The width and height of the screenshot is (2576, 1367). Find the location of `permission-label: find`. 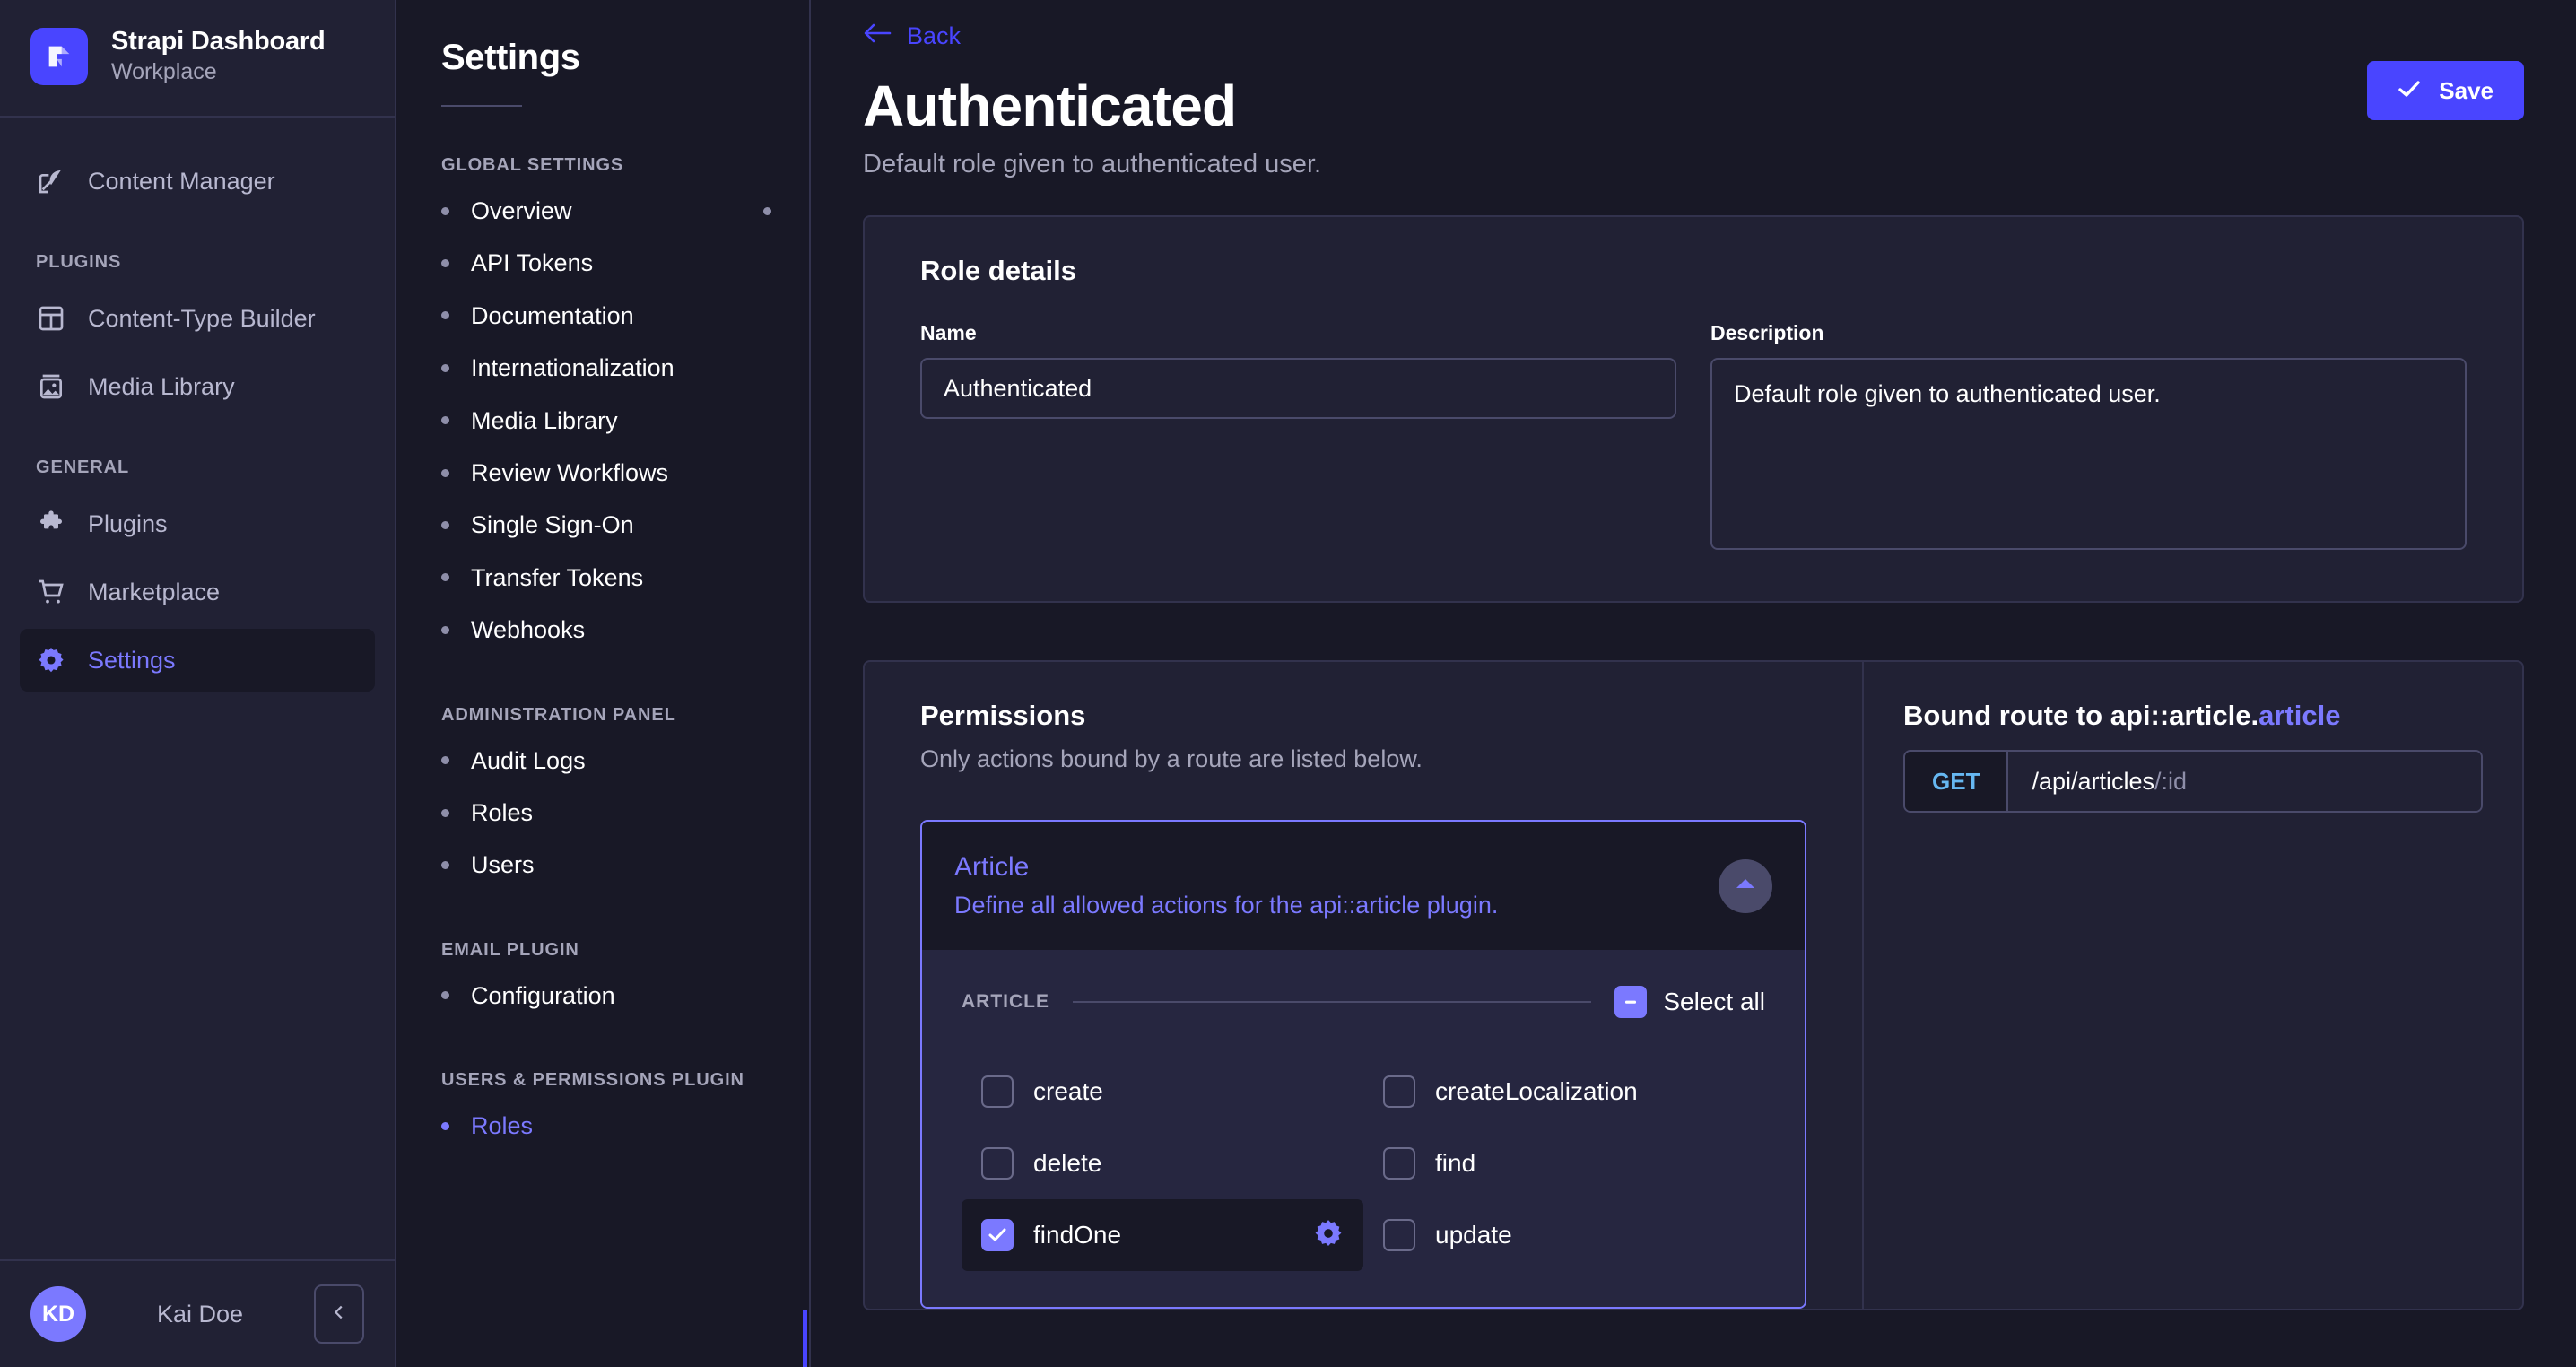

permission-label: find is located at coordinates (1455, 1163).